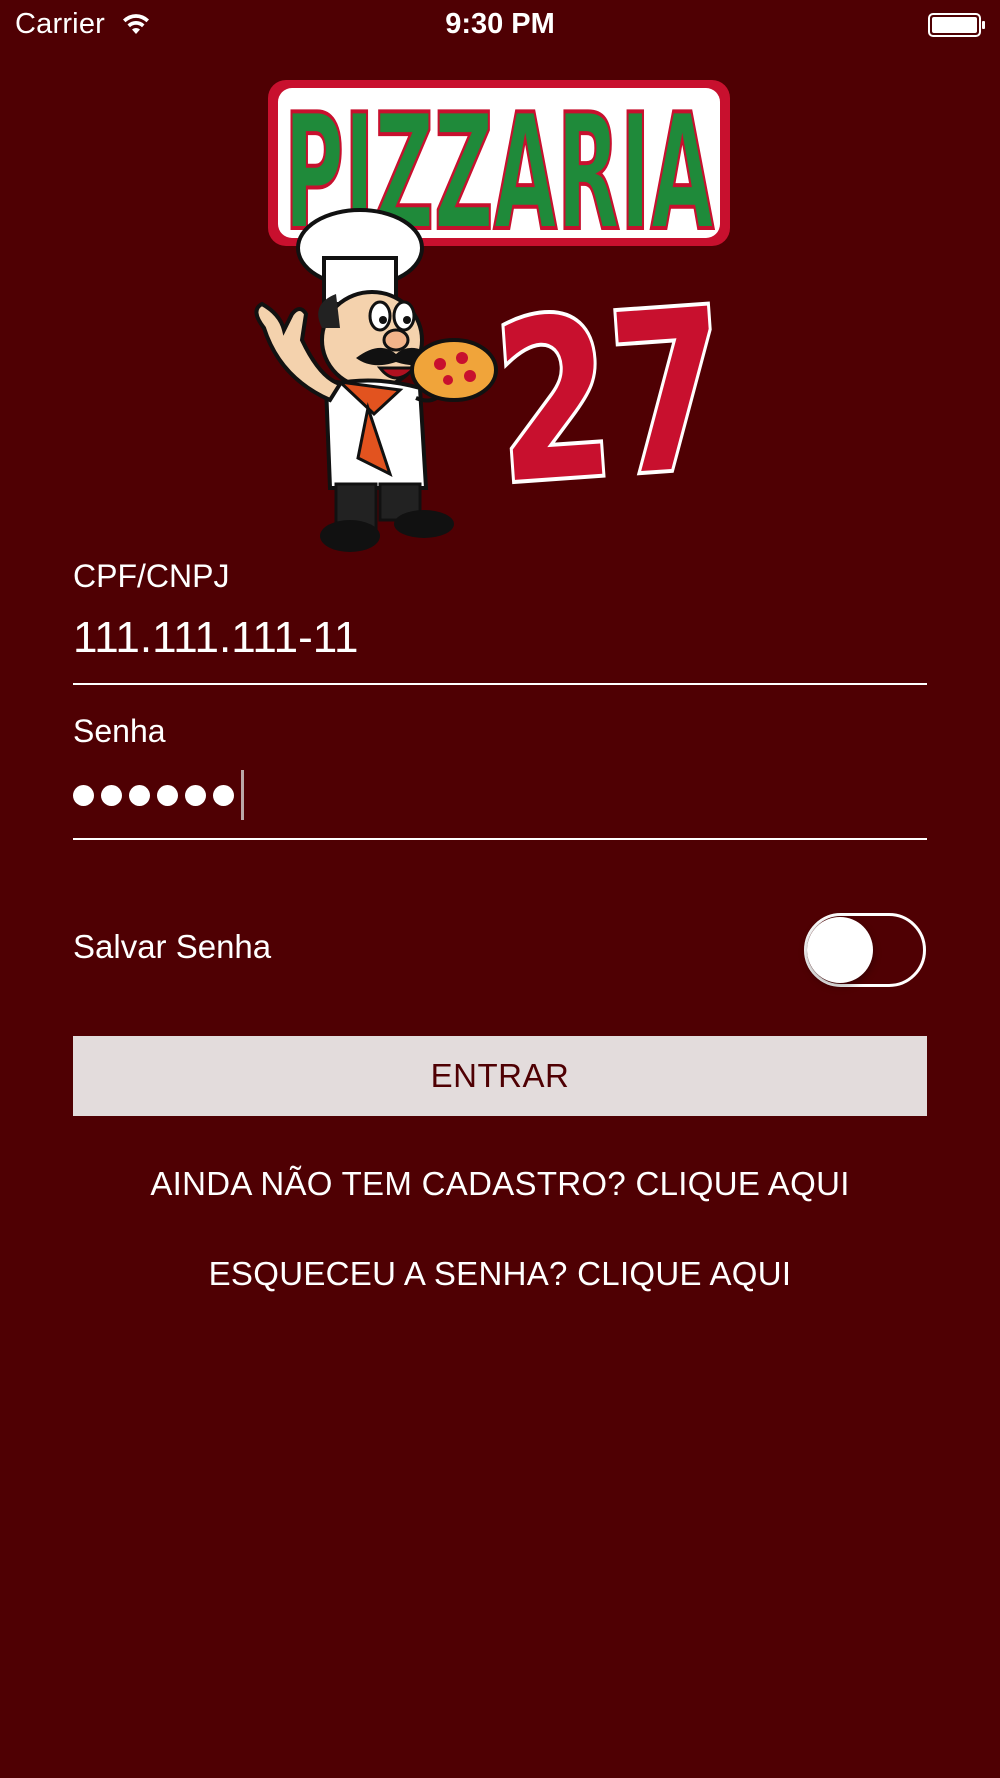 Image resolution: width=1000 pixels, height=1778 pixels. Describe the element at coordinates (500, 684) in the screenshot. I see `cpf-cnpj-underline` at that location.